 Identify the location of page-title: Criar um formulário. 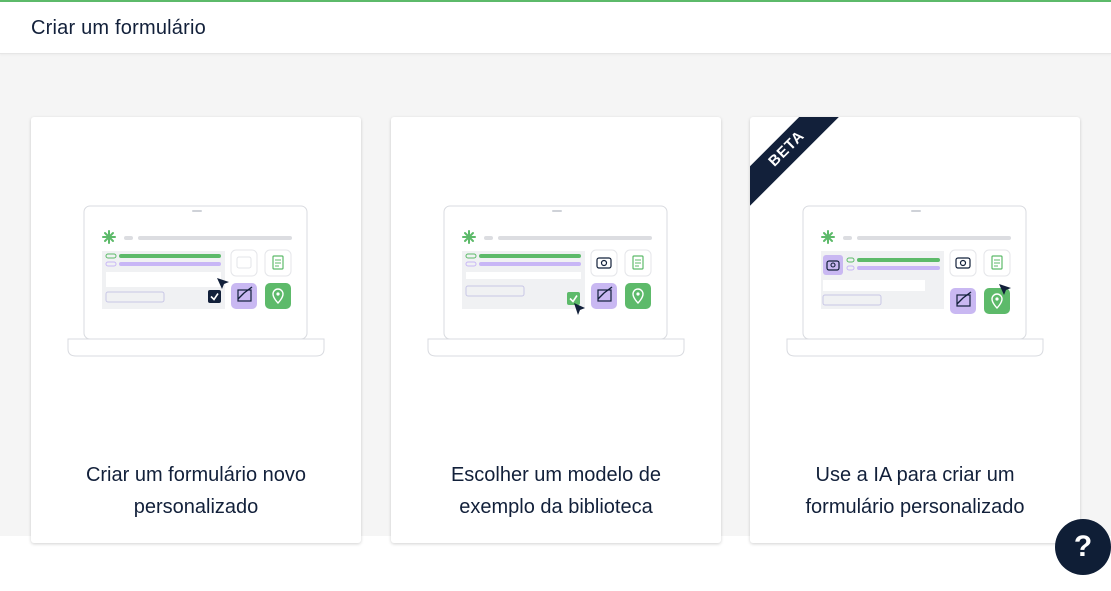
(118, 28).